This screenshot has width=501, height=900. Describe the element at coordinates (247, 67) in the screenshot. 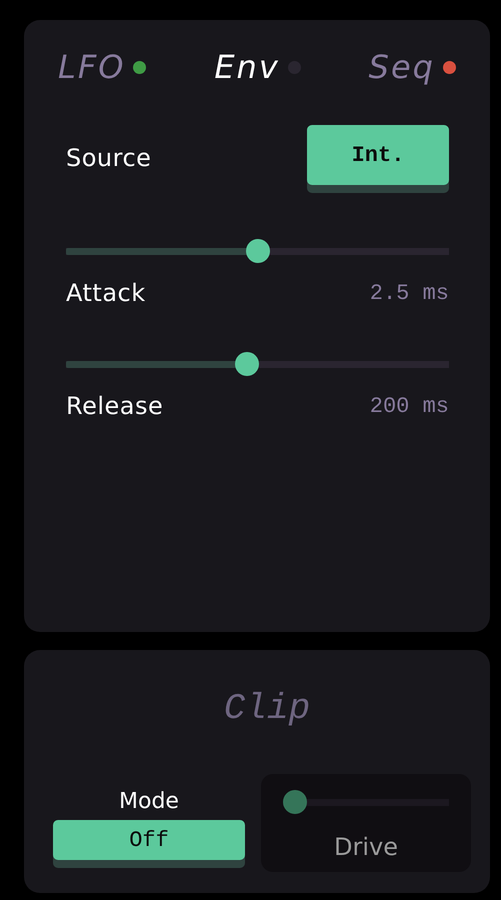

I see `tab: Env` at that location.